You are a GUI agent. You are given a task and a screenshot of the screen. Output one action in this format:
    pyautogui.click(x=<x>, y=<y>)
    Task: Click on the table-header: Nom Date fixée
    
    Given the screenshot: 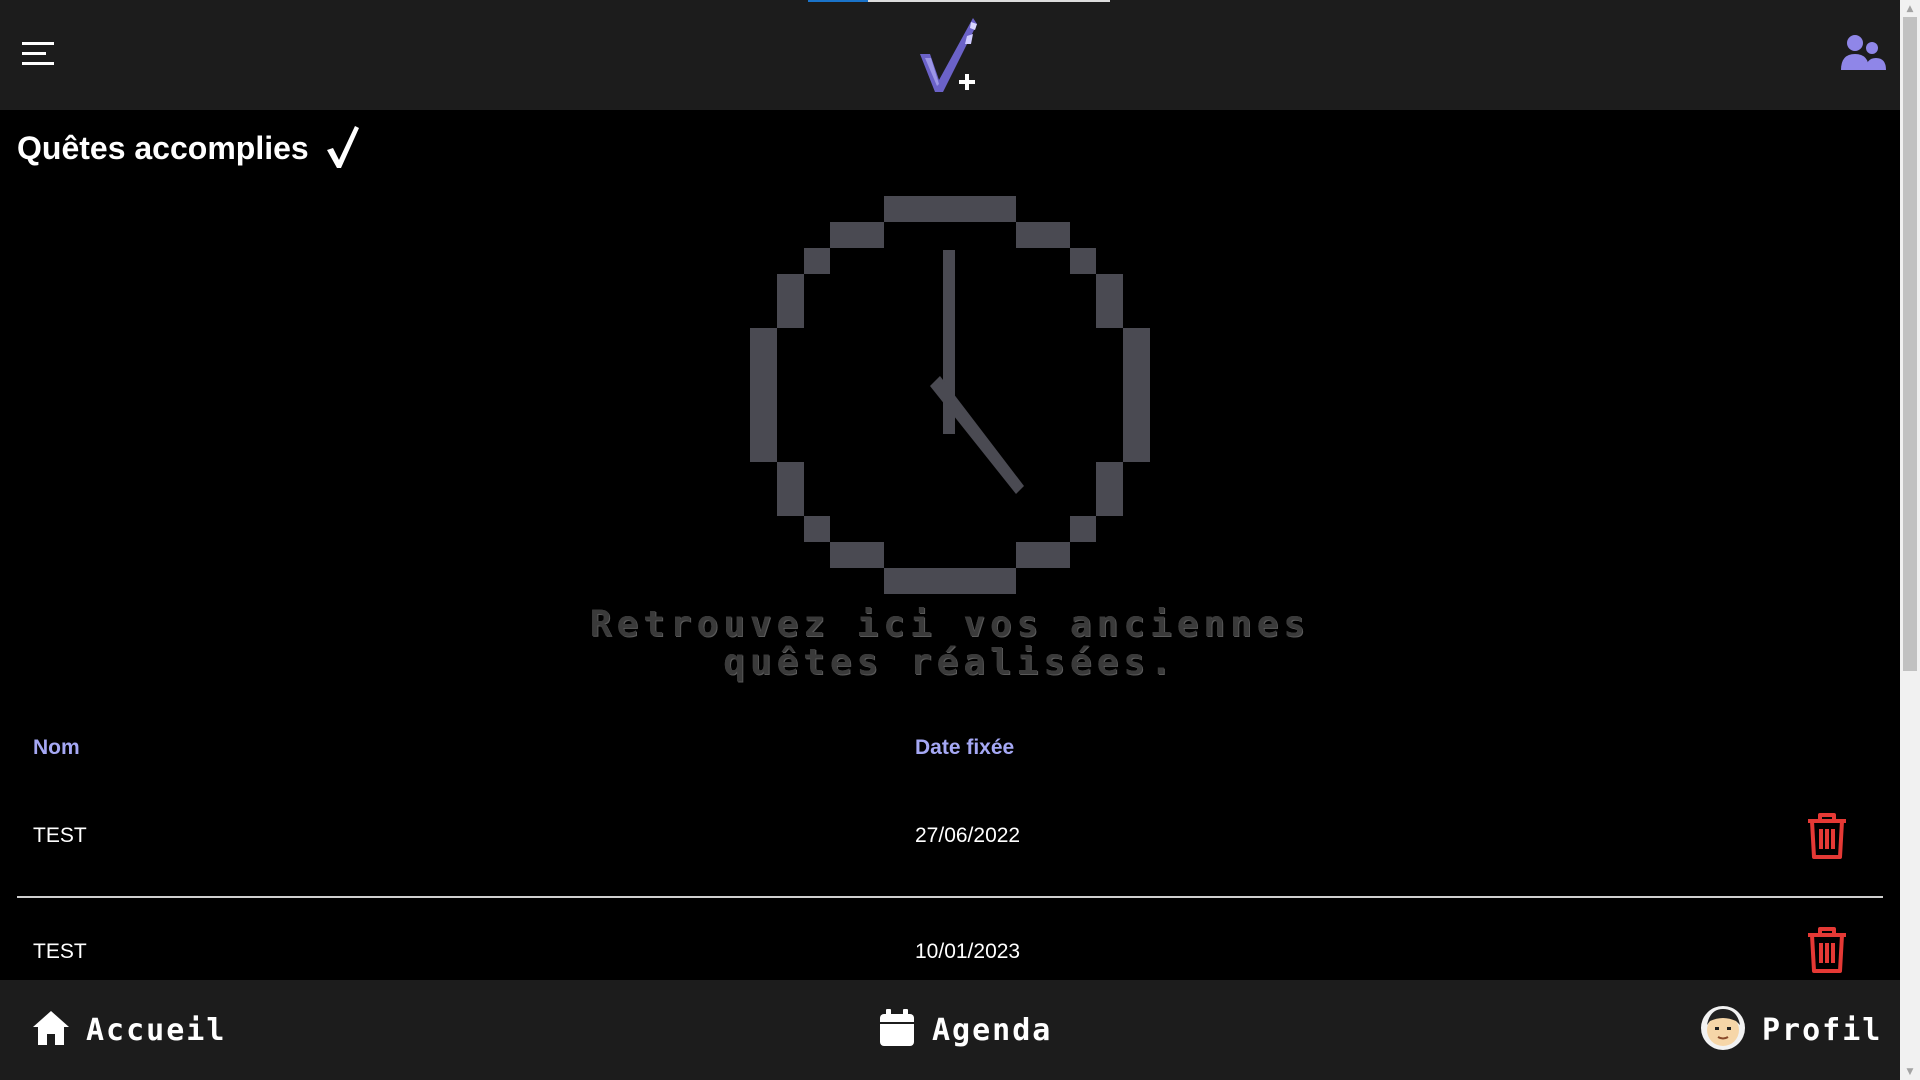 What is the action you would take?
    pyautogui.click(x=950, y=750)
    